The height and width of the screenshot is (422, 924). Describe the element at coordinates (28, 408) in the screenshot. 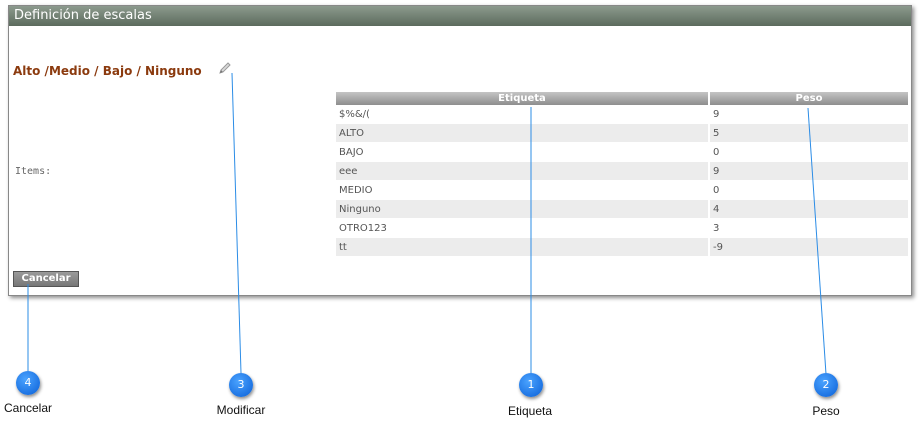

I see `callout-label-cancelar: Cancelar` at that location.